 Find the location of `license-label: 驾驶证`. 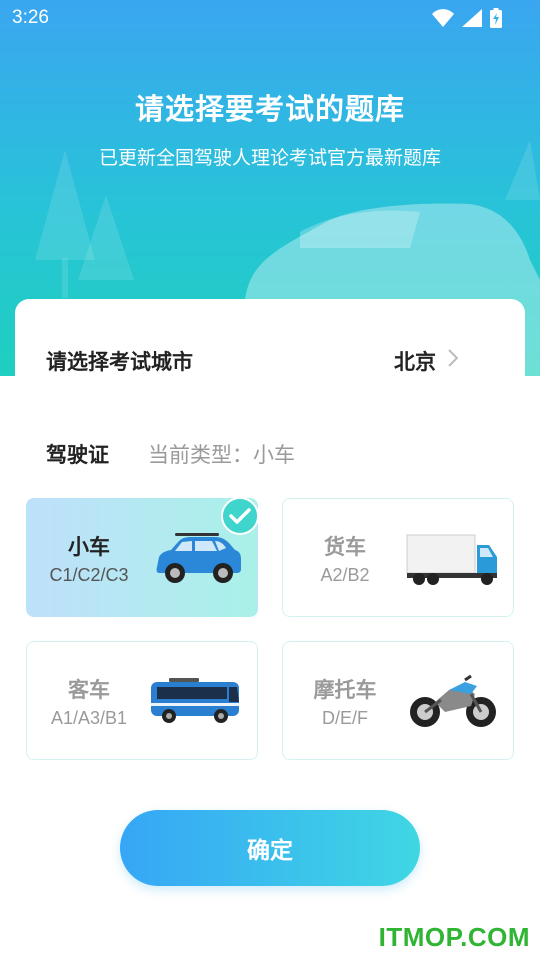

license-label: 驾驶证 is located at coordinates (77, 455).